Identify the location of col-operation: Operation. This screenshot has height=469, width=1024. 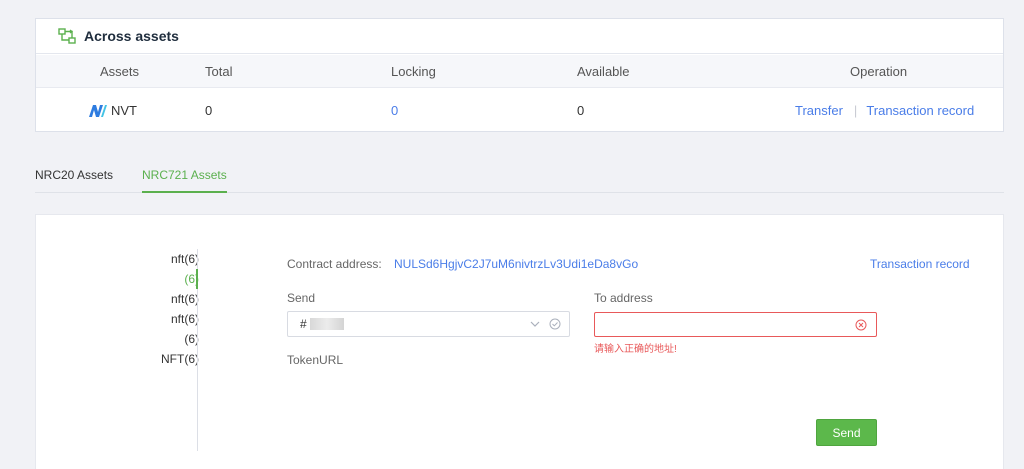
(879, 71).